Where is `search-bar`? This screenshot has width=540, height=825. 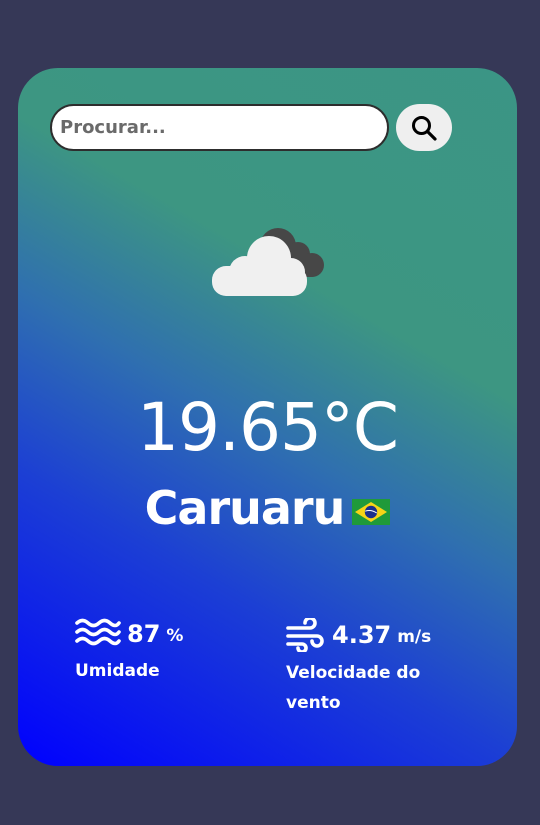
search-bar is located at coordinates (251, 127).